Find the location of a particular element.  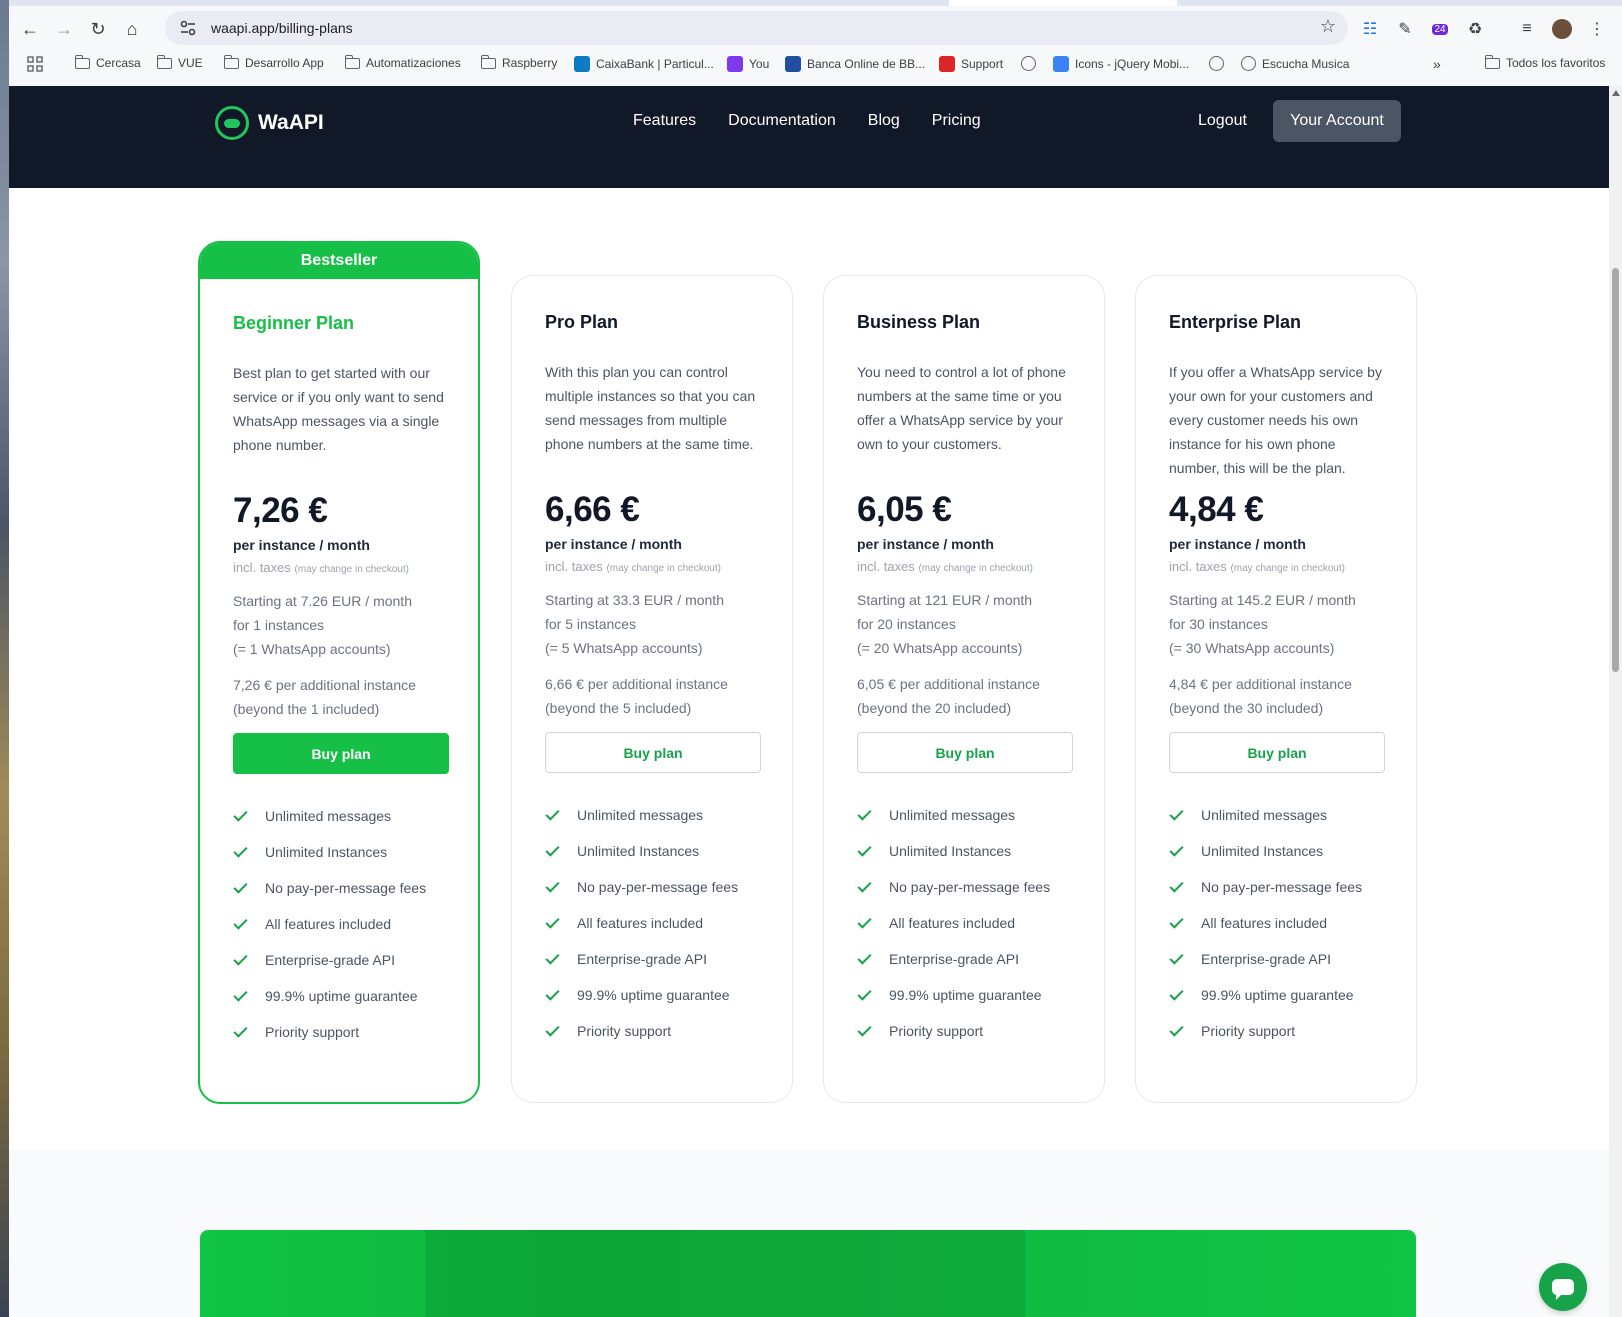

bookmark-escucha-musica: Escucha Musica is located at coordinates (1295, 63).